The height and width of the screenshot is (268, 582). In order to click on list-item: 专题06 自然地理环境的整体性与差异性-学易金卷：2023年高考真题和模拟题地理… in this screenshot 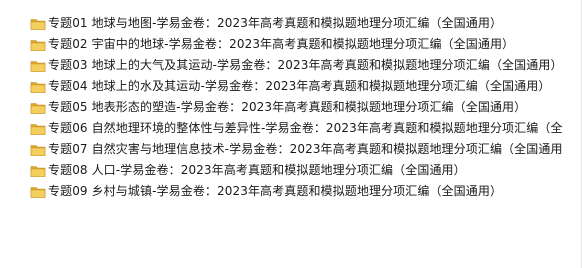, I will do `click(306, 128)`.